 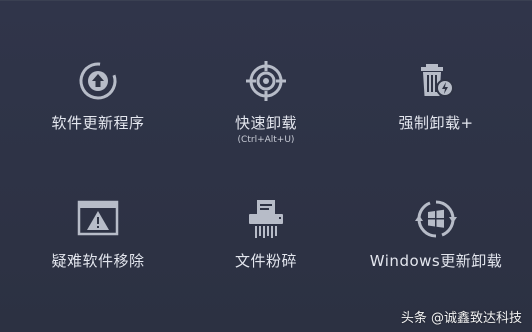 I want to click on shredder-icon, so click(x=266, y=219).